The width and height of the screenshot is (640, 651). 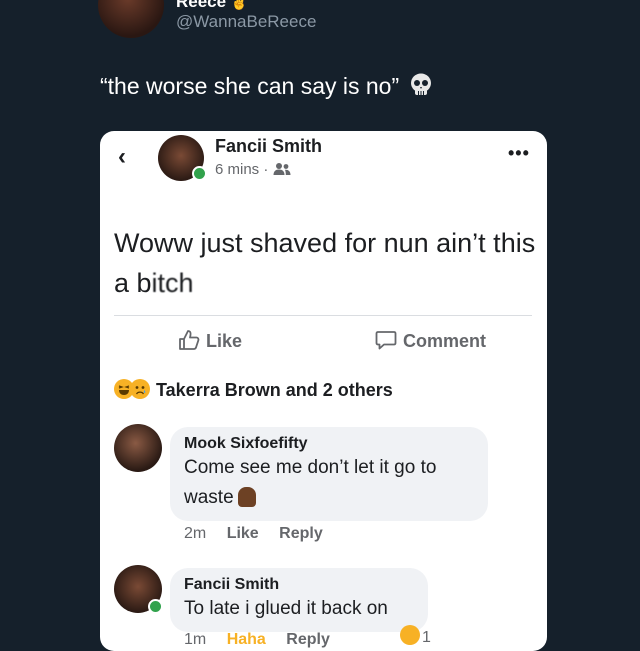 I want to click on post-author-name: Fancii Smith, so click(x=268, y=146).